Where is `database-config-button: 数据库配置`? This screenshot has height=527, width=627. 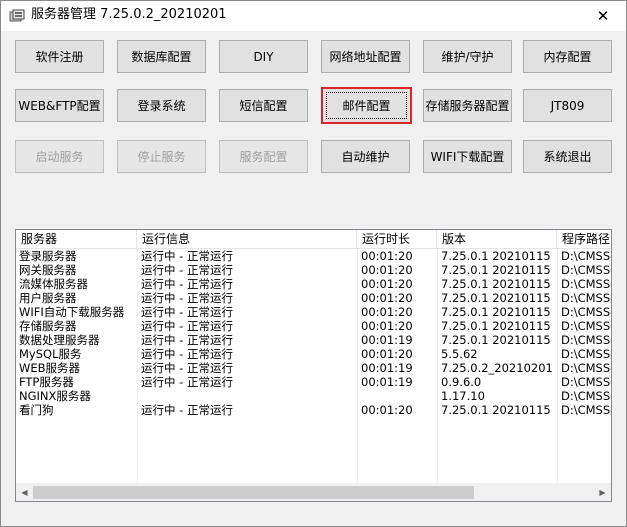
database-config-button: 数据库配置 is located at coordinates (161, 56).